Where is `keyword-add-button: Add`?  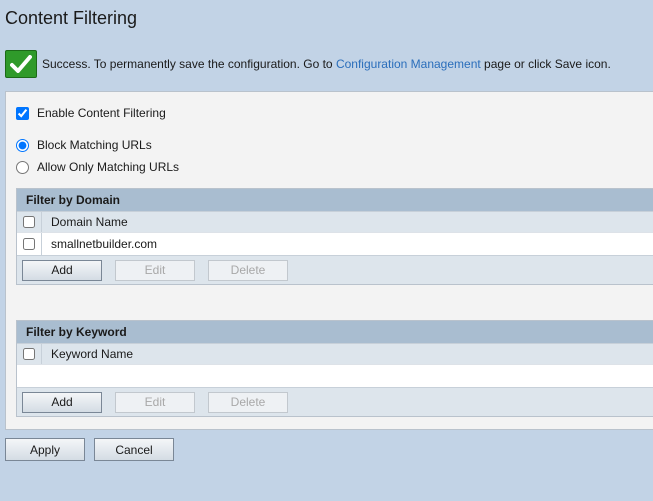
keyword-add-button: Add is located at coordinates (62, 402).